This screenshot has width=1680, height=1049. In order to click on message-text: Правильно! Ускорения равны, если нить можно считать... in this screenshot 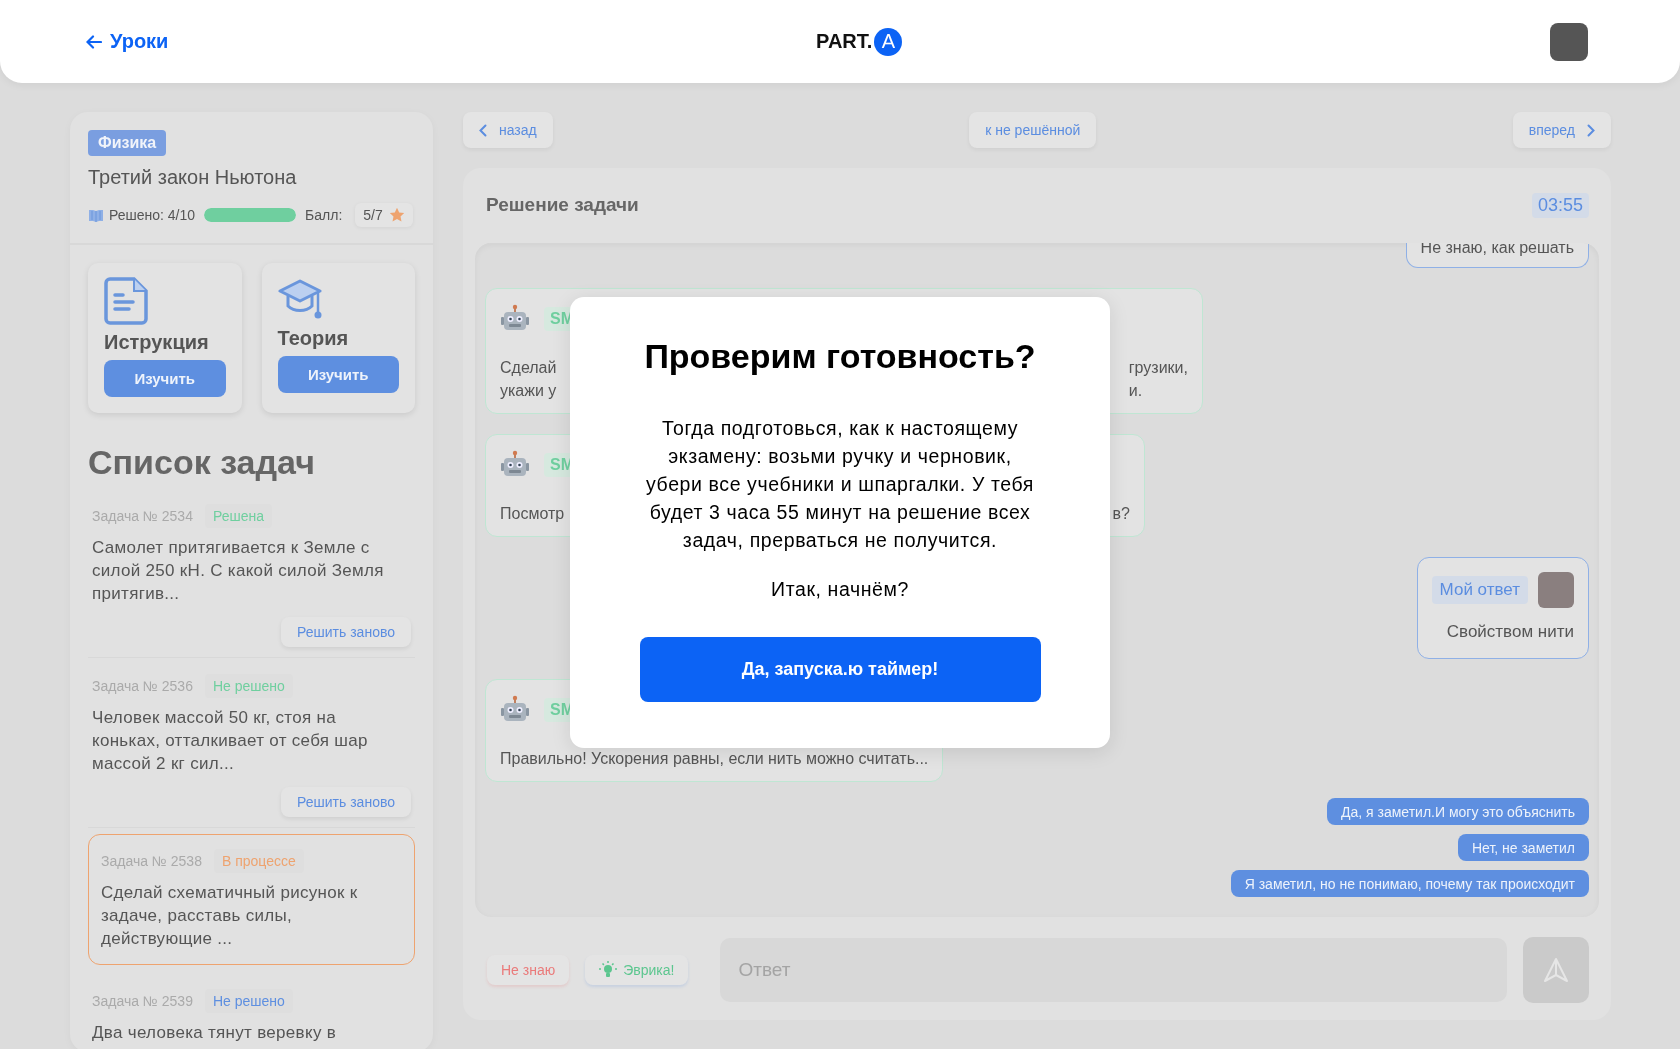, I will do `click(714, 759)`.